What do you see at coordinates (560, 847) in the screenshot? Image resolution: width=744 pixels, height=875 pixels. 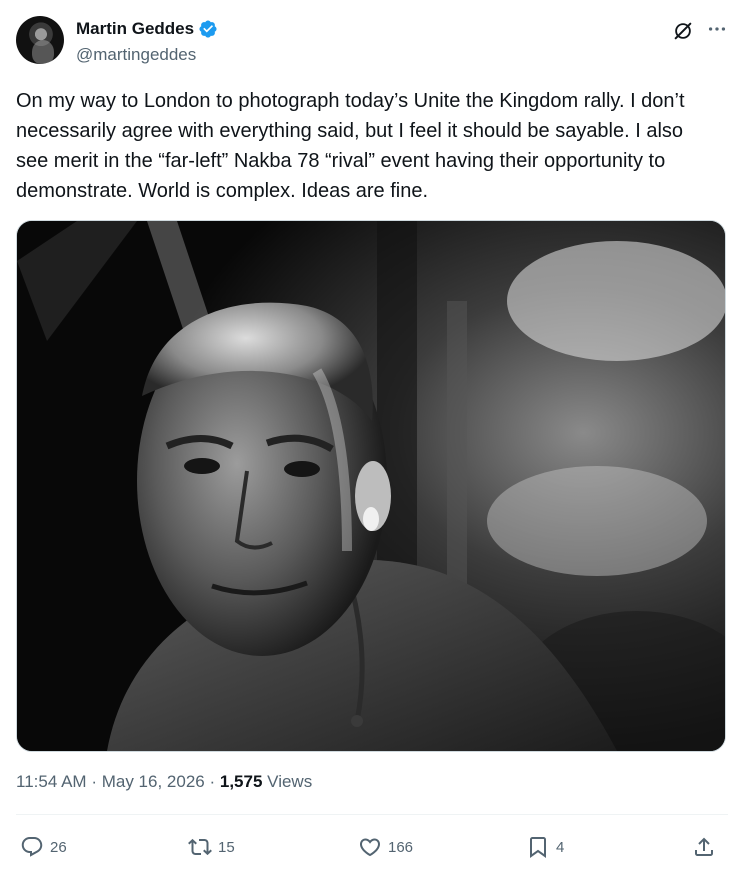 I see `bookmark-count: 4` at bounding box center [560, 847].